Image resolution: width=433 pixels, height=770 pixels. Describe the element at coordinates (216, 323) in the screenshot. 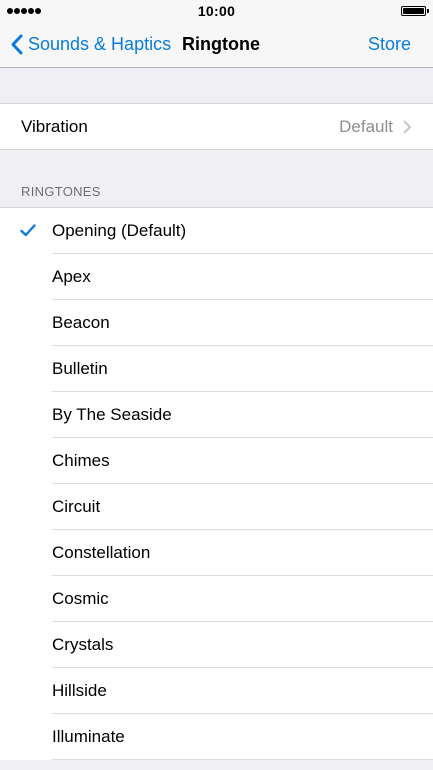

I see `ringtone-row: Beacon` at that location.